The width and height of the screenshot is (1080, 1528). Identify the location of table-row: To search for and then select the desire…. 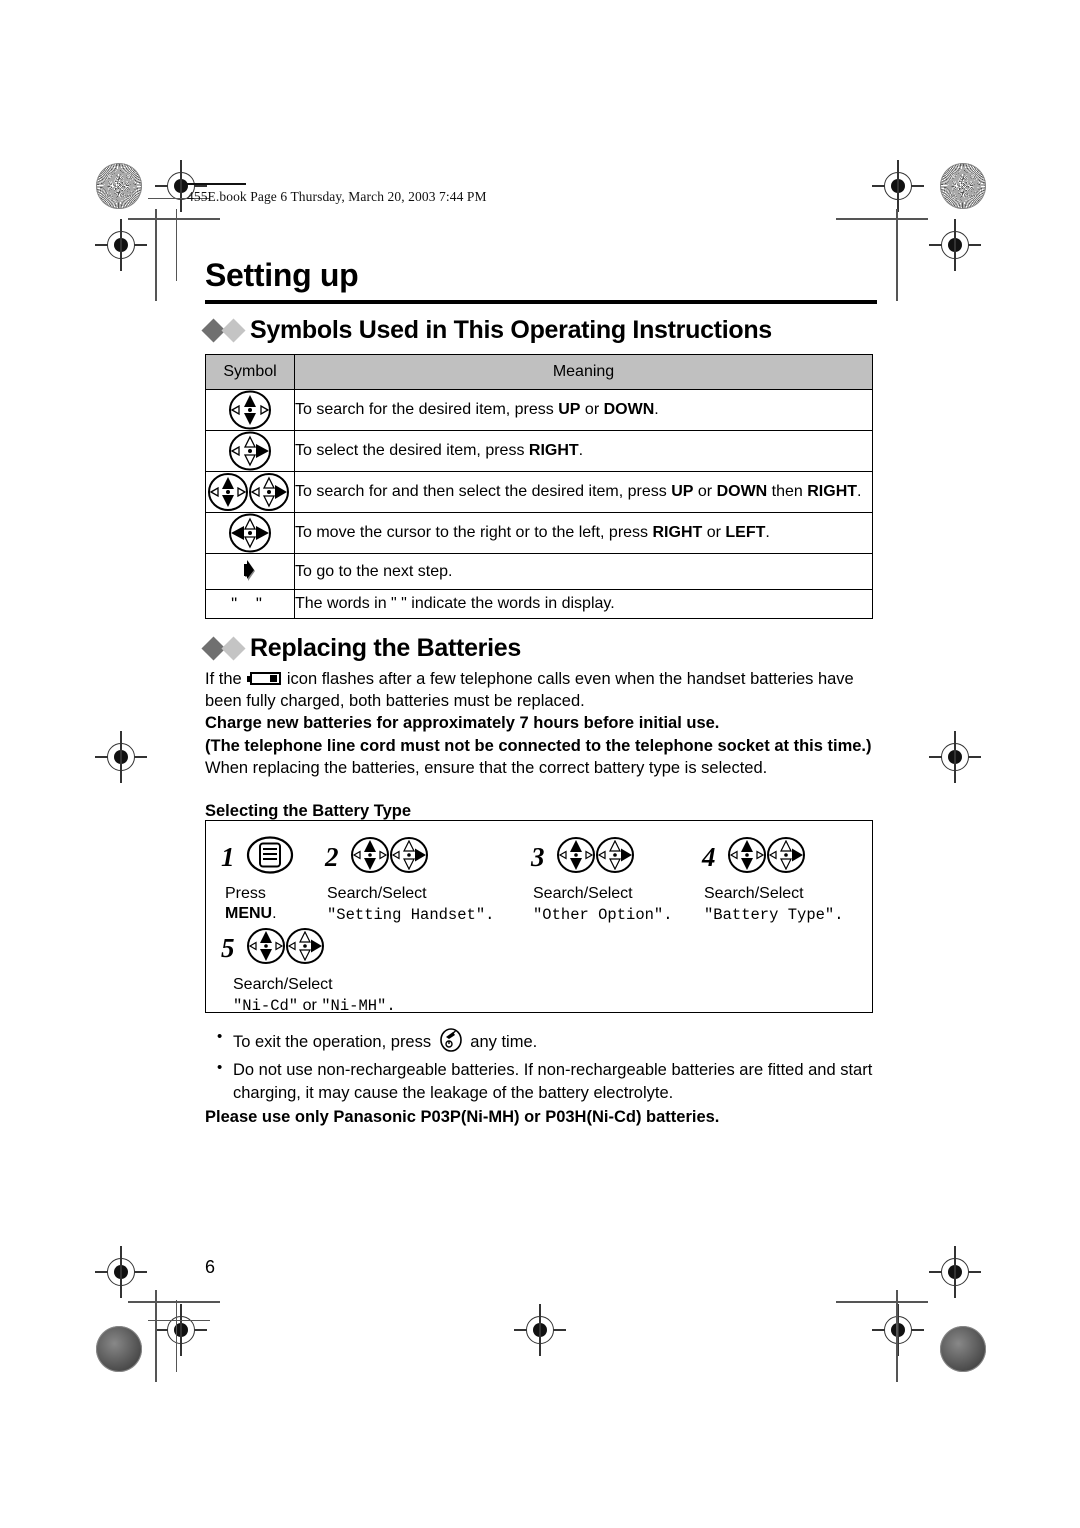
(539, 492).